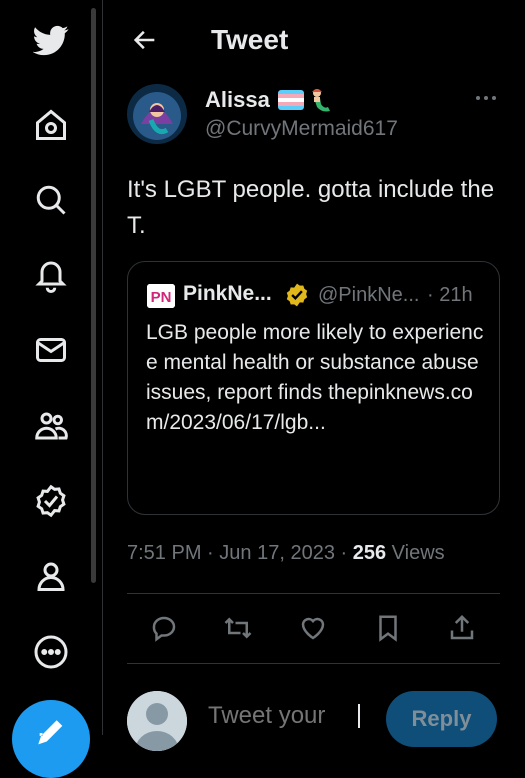 The width and height of the screenshot is (525, 778). Describe the element at coordinates (164, 553) in the screenshot. I see `tweet-time: 7:51 PM` at that location.